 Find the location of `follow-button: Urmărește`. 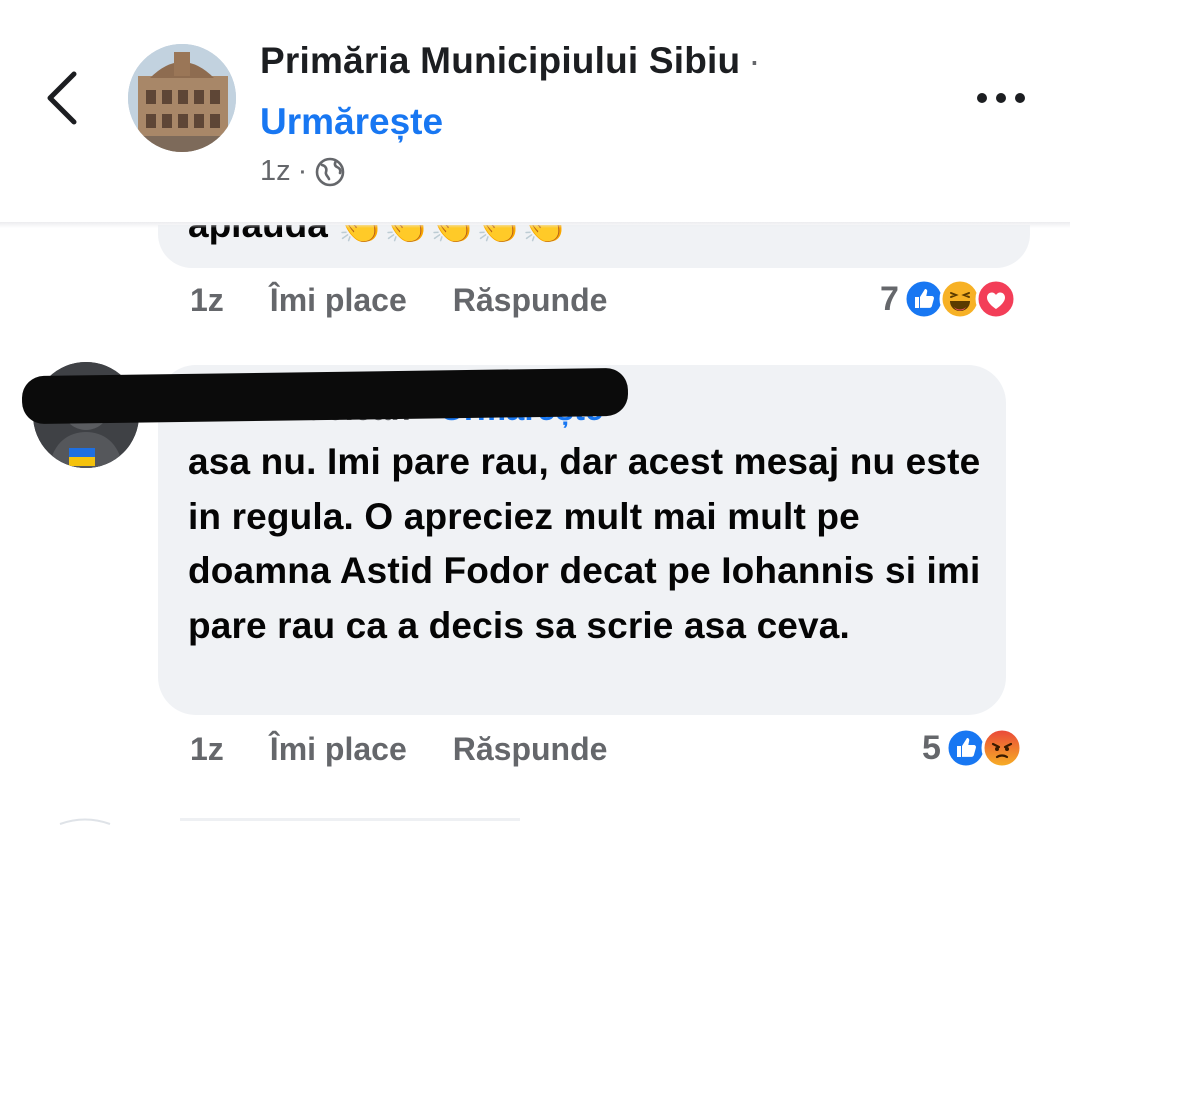

follow-button: Urmărește is located at coordinates (351, 122).